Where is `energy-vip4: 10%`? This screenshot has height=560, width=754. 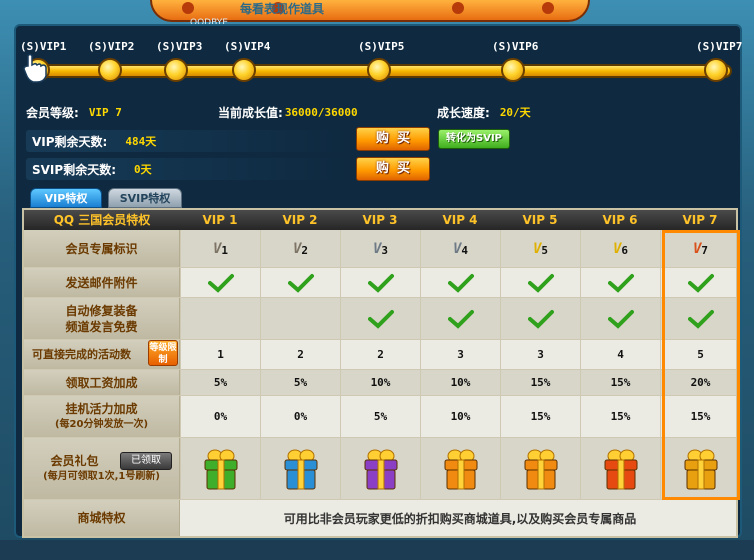
energy-vip4: 10% is located at coordinates (460, 416).